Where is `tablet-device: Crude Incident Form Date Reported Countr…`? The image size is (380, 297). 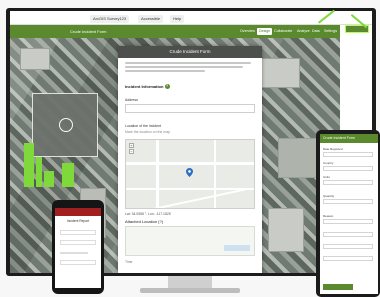
tablet-device: Crude Incident Form Date Reported Countr… is located at coordinates (348, 213).